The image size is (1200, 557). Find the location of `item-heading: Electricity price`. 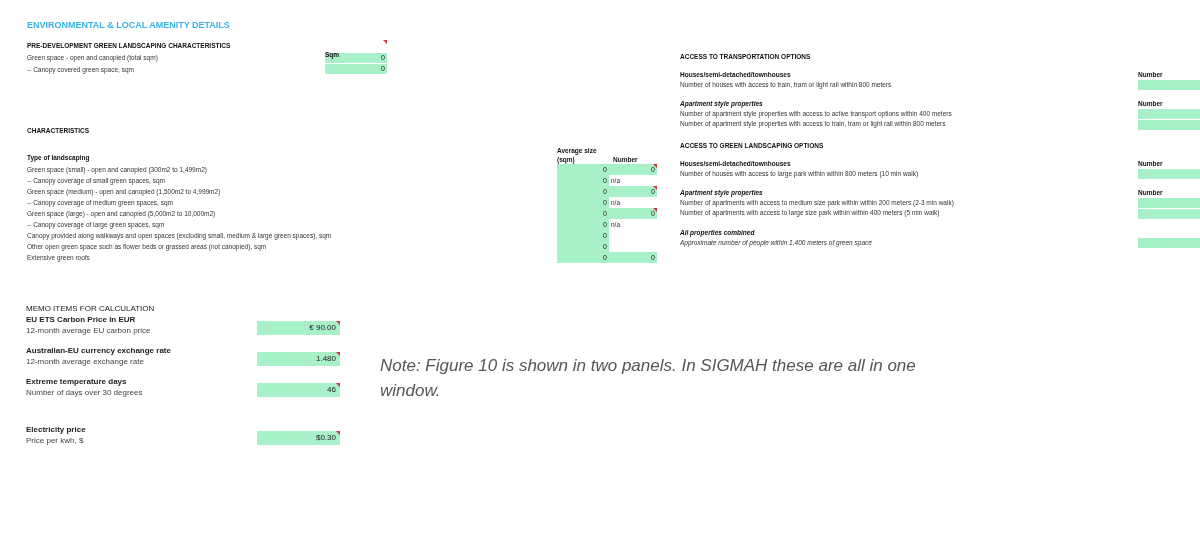

item-heading: Electricity price is located at coordinates (56, 429).